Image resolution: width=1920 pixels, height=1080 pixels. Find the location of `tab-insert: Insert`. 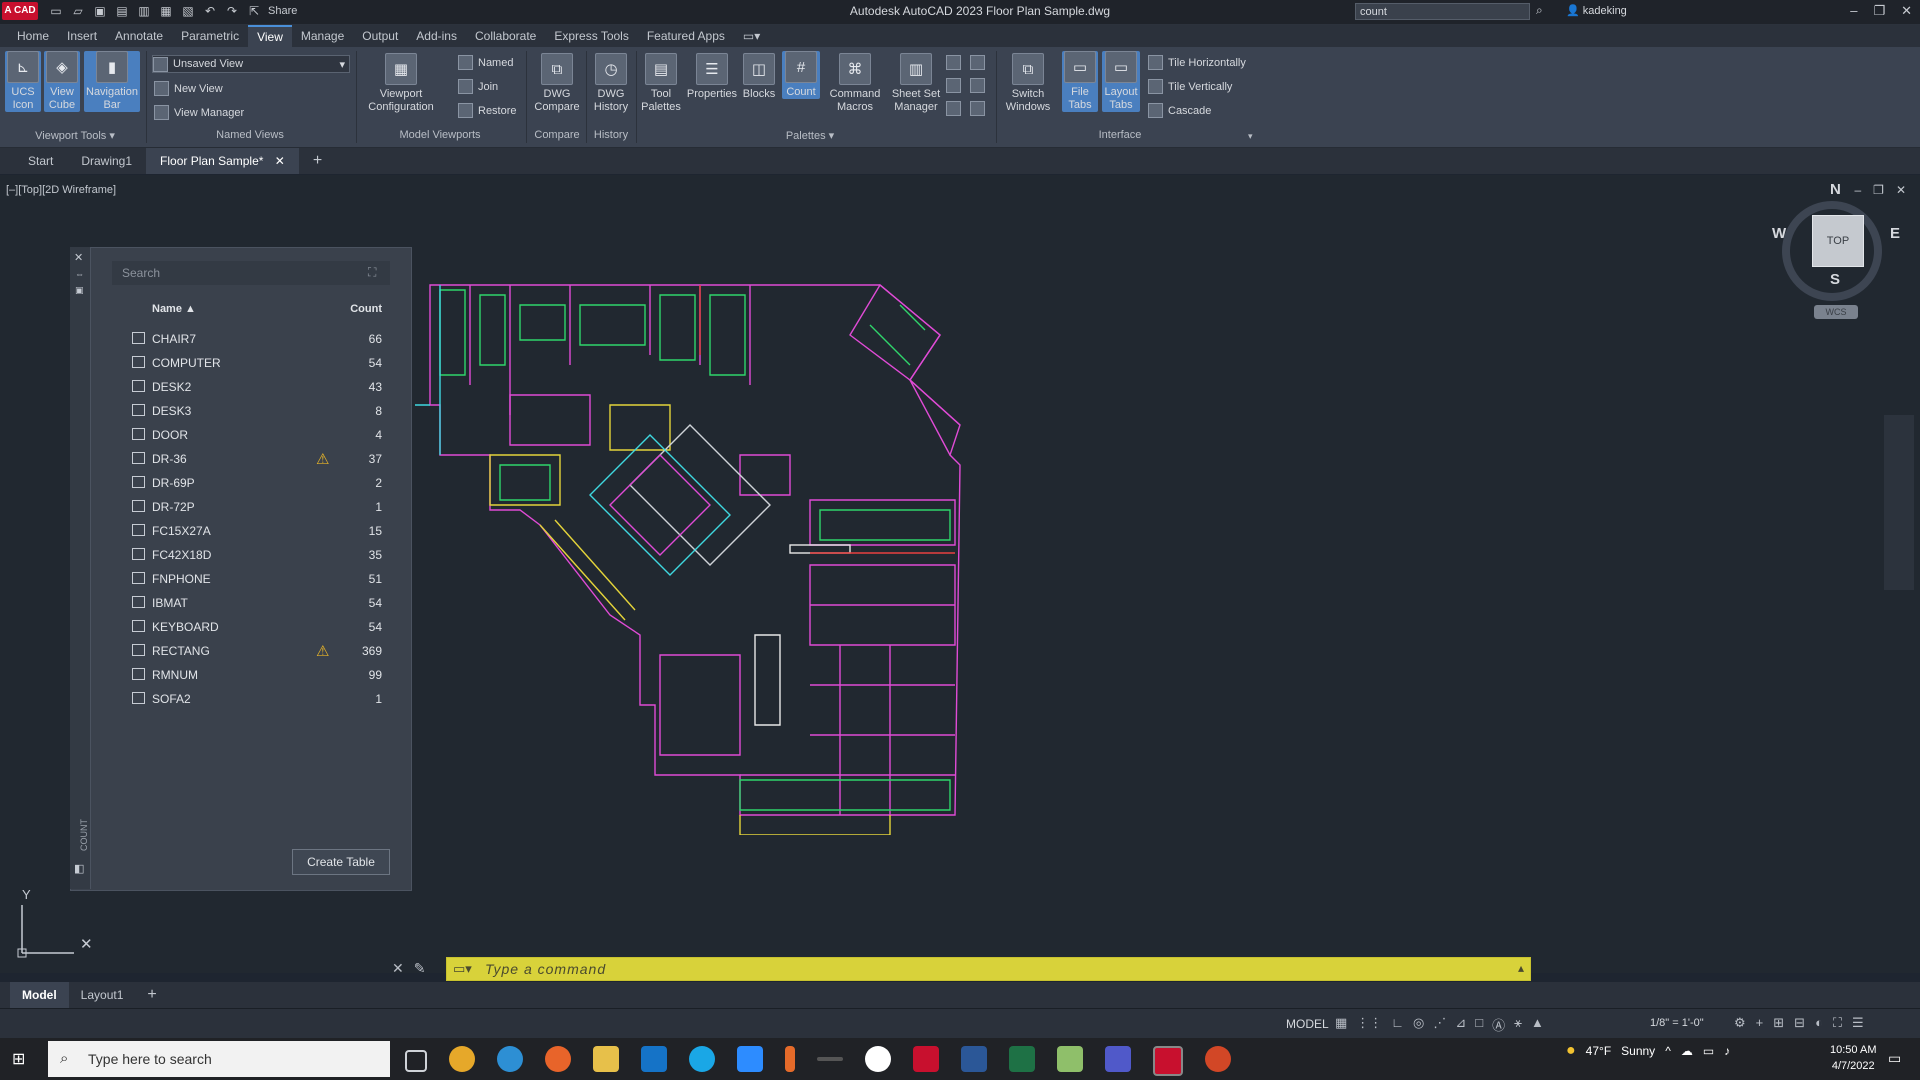

tab-insert: Insert is located at coordinates (82, 36).